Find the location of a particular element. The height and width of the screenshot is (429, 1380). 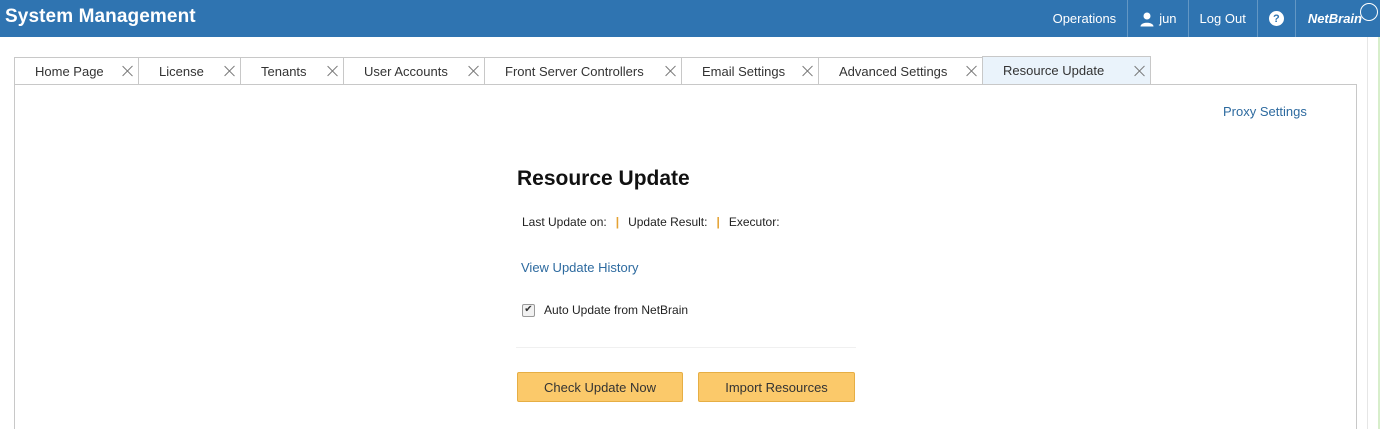

help-button: ? is located at coordinates (1275, 18).